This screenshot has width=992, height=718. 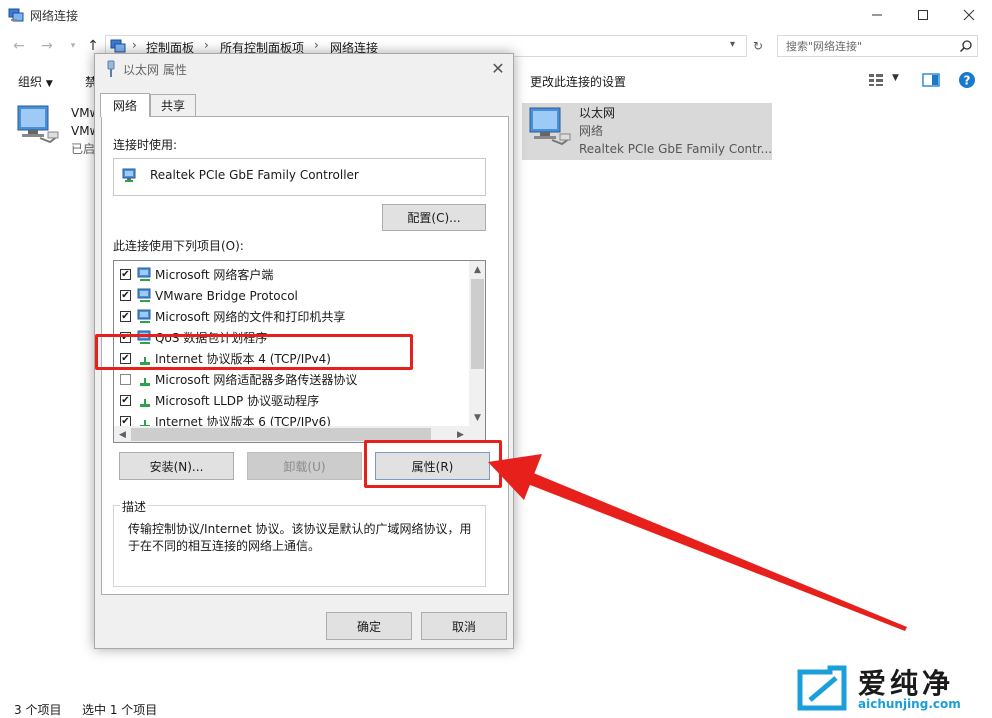 I want to click on component-label: Microsoft LLDP 协议驱动程序, so click(x=237, y=401).